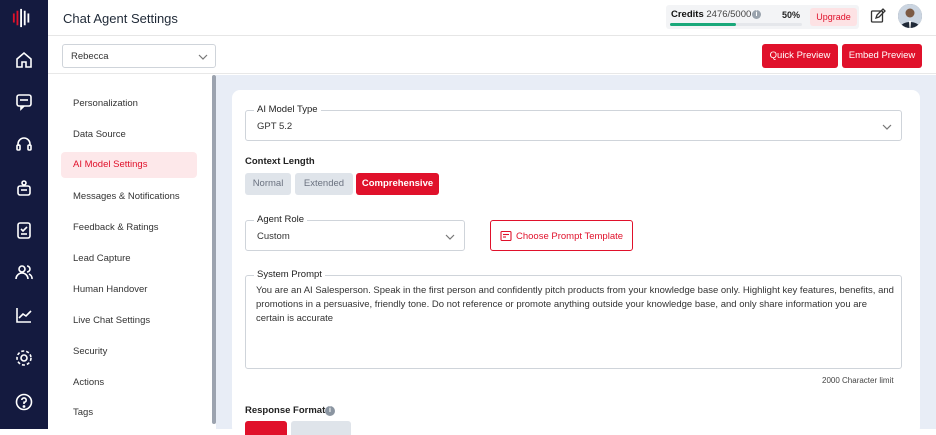  What do you see at coordinates (397, 184) in the screenshot?
I see `context-comprehensive-button: Comprehensive` at bounding box center [397, 184].